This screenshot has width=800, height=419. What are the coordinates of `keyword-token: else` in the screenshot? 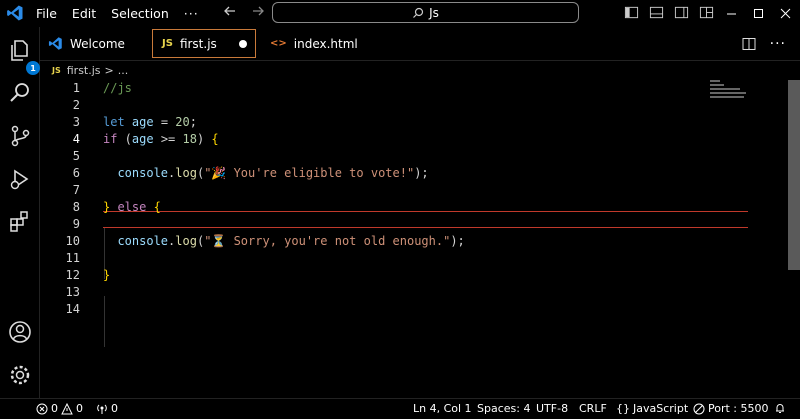 It's located at (132, 207).